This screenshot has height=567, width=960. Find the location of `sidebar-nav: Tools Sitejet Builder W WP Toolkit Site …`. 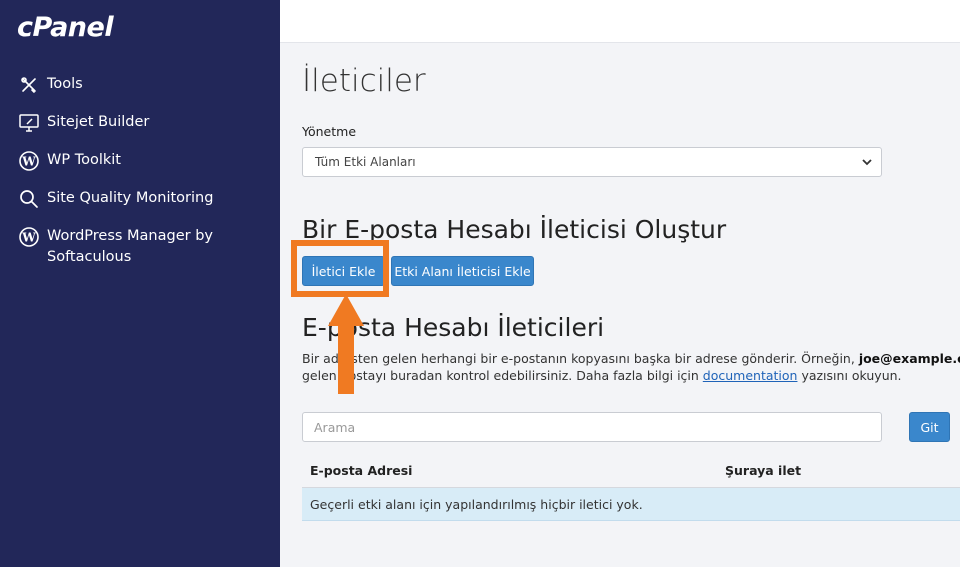

sidebar-nav: Tools Sitejet Builder W WP Toolkit Site … is located at coordinates (140, 171).